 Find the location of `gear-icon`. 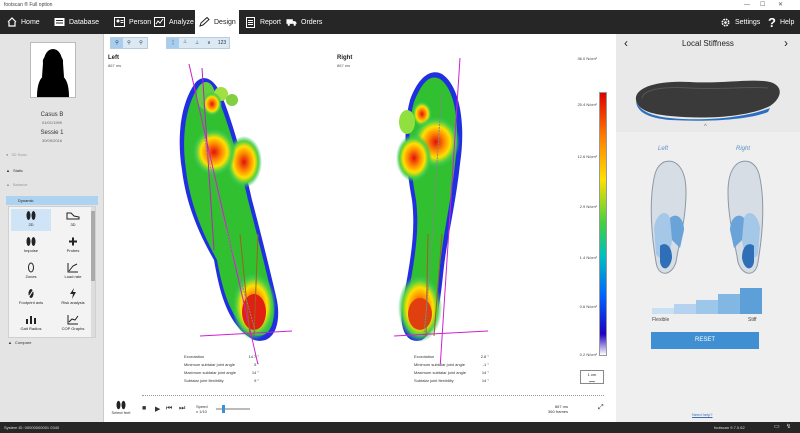

gear-icon is located at coordinates (725, 22).